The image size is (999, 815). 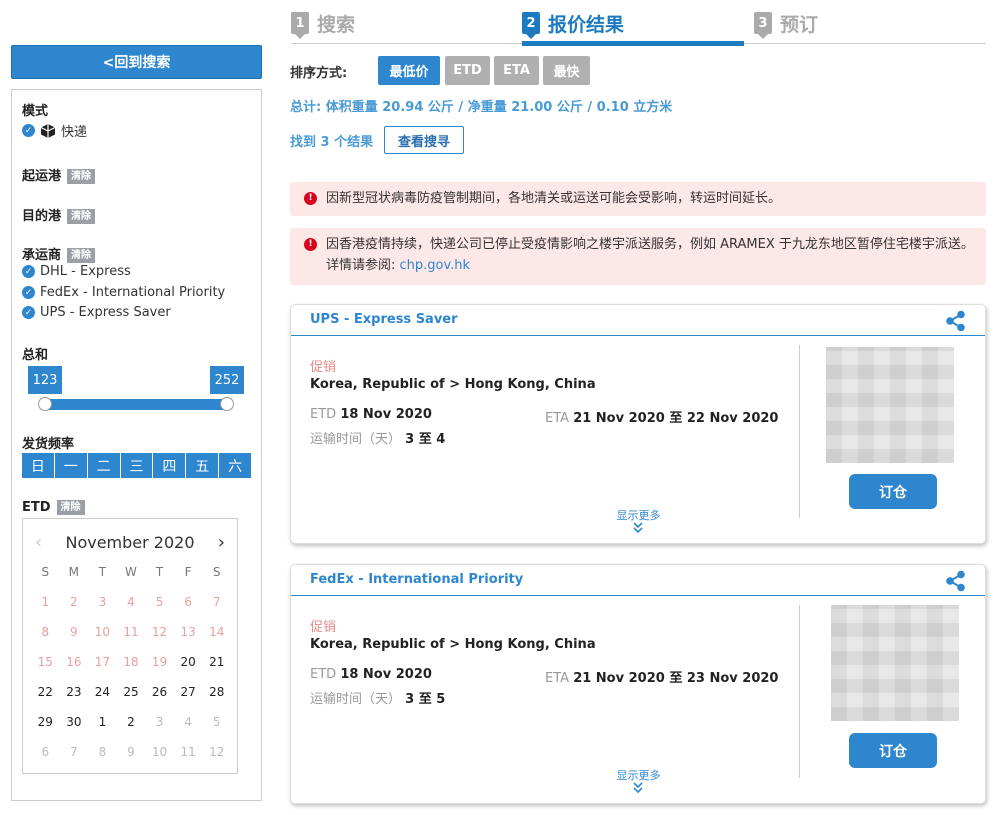 What do you see at coordinates (890, 405) in the screenshot?
I see `carrier-image` at bounding box center [890, 405].